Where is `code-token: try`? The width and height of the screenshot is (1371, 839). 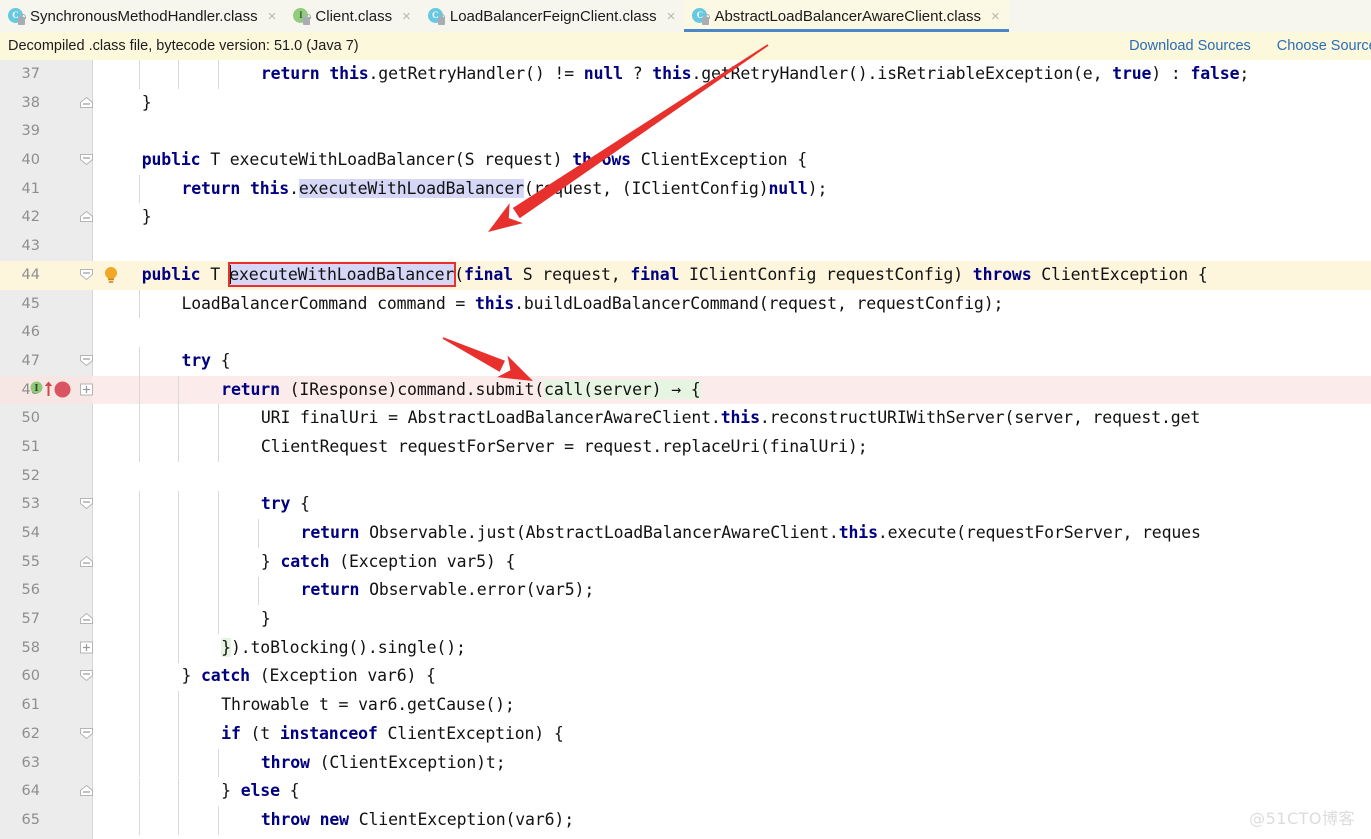
code-token: try is located at coordinates (196, 360).